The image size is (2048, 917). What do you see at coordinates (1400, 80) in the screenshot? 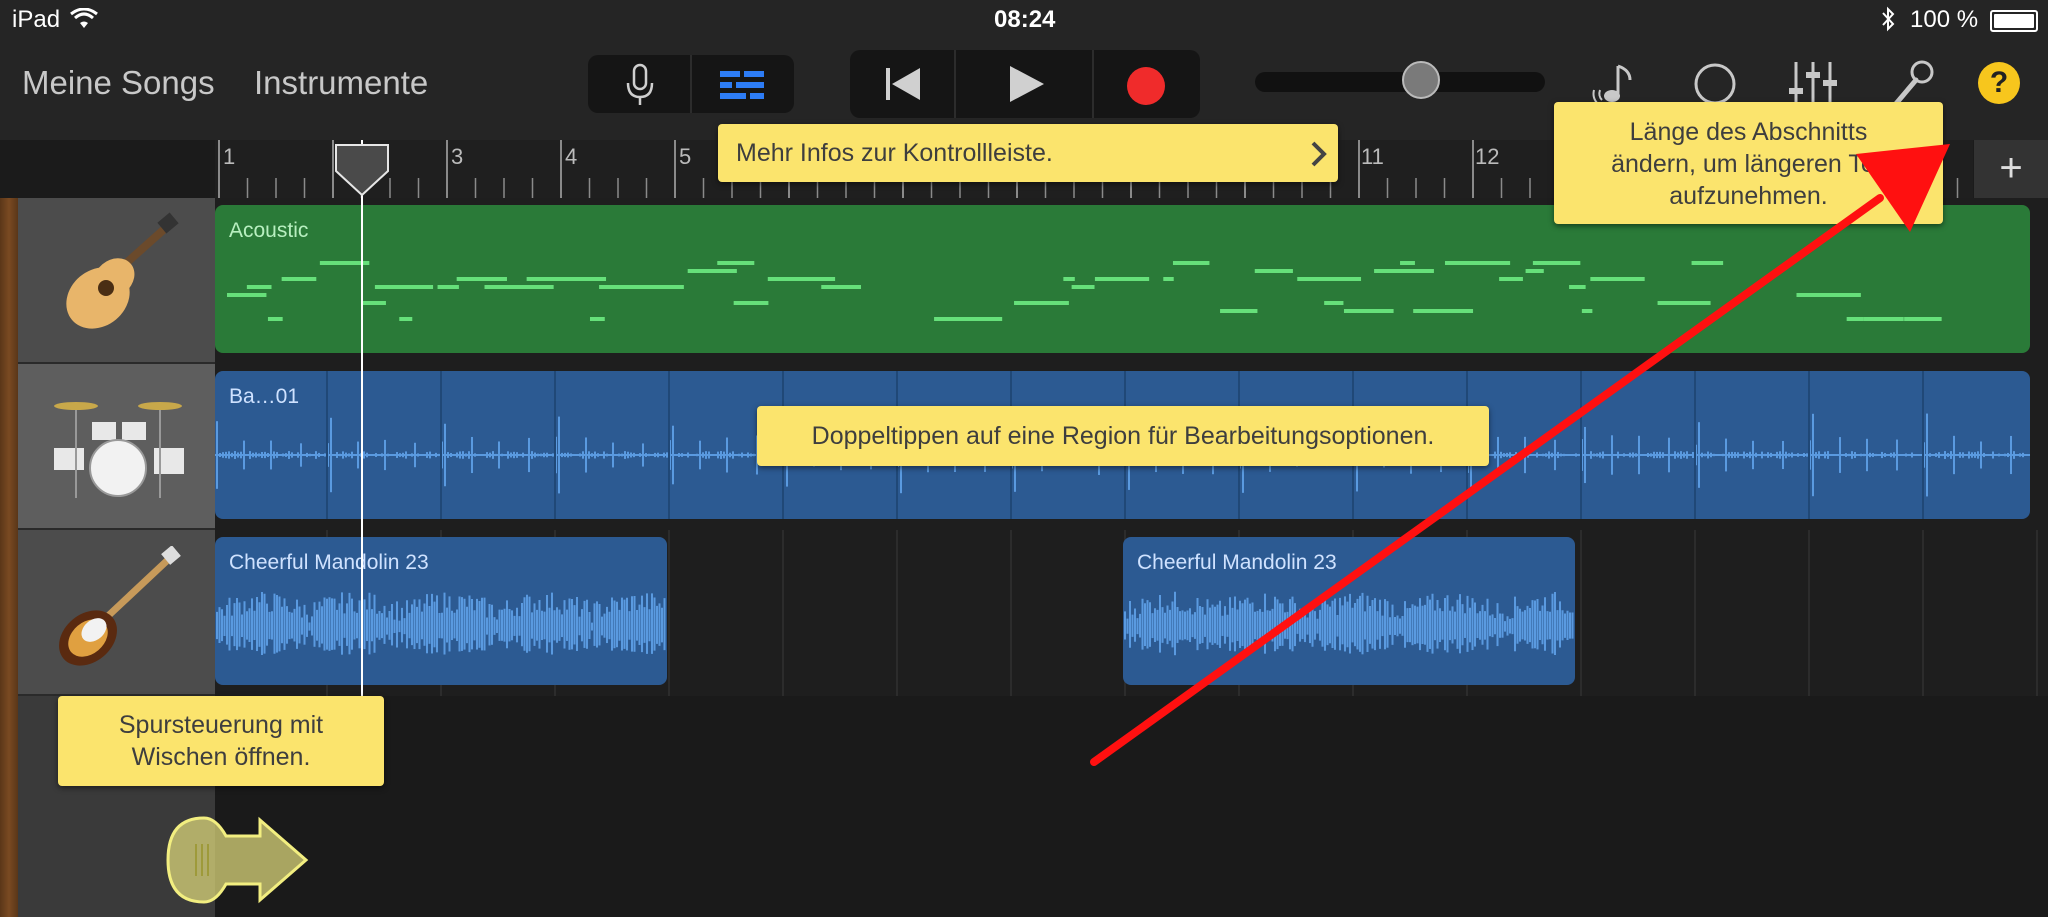
I see `volume-slider` at bounding box center [1400, 80].